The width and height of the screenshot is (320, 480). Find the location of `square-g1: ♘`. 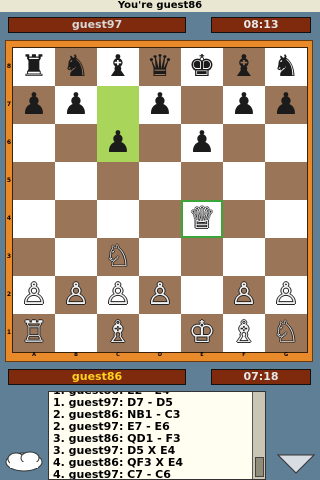

square-g1: ♘ is located at coordinates (286, 333).